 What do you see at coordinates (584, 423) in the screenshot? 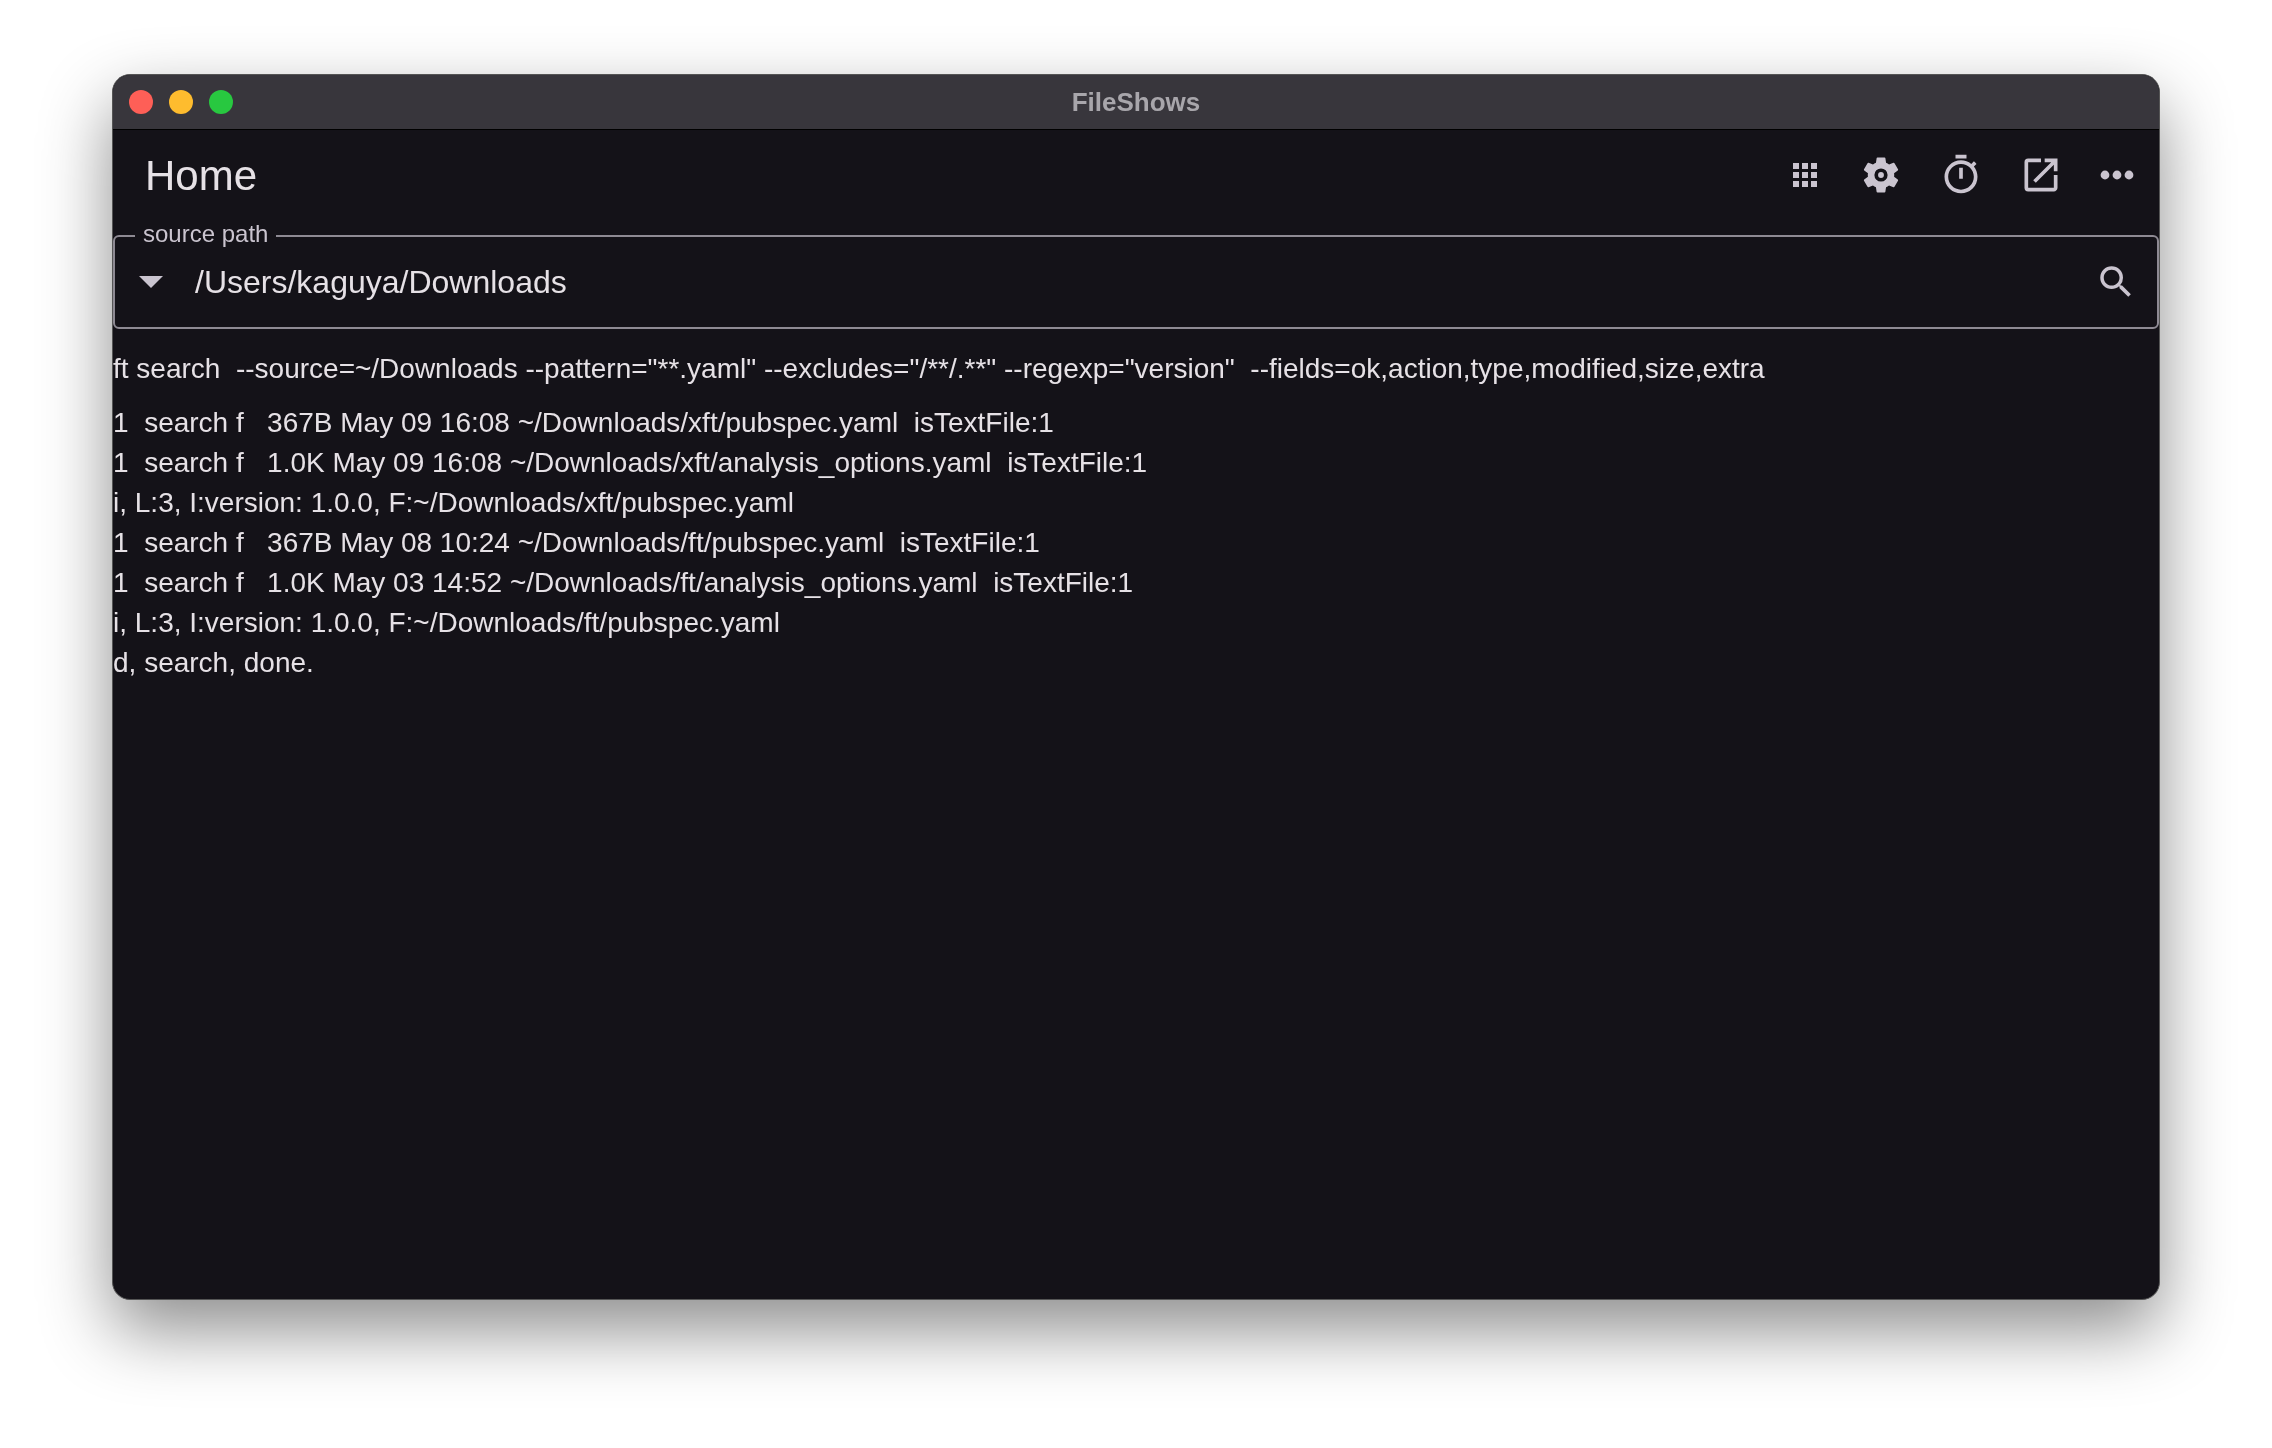
I see `output-line: 1 search f 367B May 09 16:08 ~/Downloads/xft/pubspec.yaml isTextFile:1` at bounding box center [584, 423].